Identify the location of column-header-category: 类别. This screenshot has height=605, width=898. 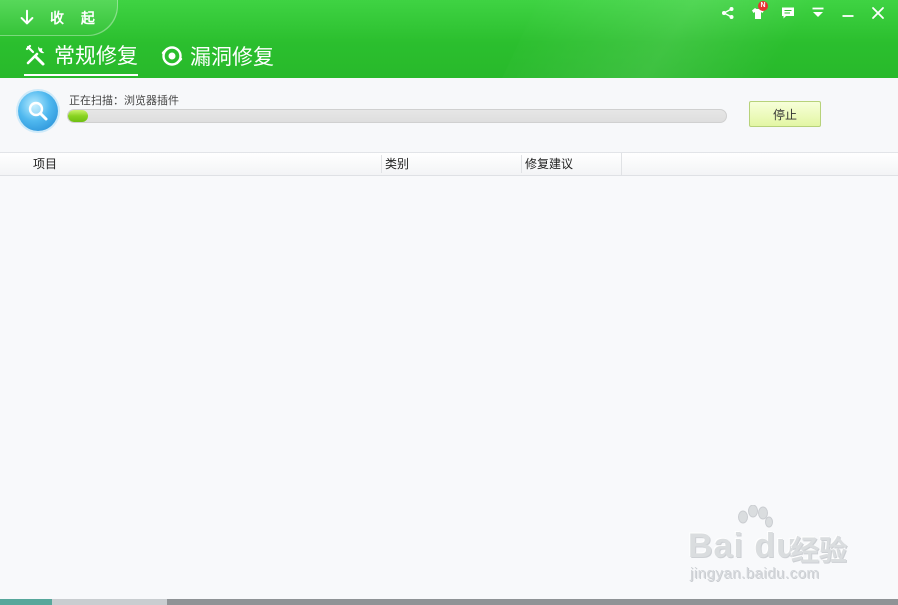
(452, 164).